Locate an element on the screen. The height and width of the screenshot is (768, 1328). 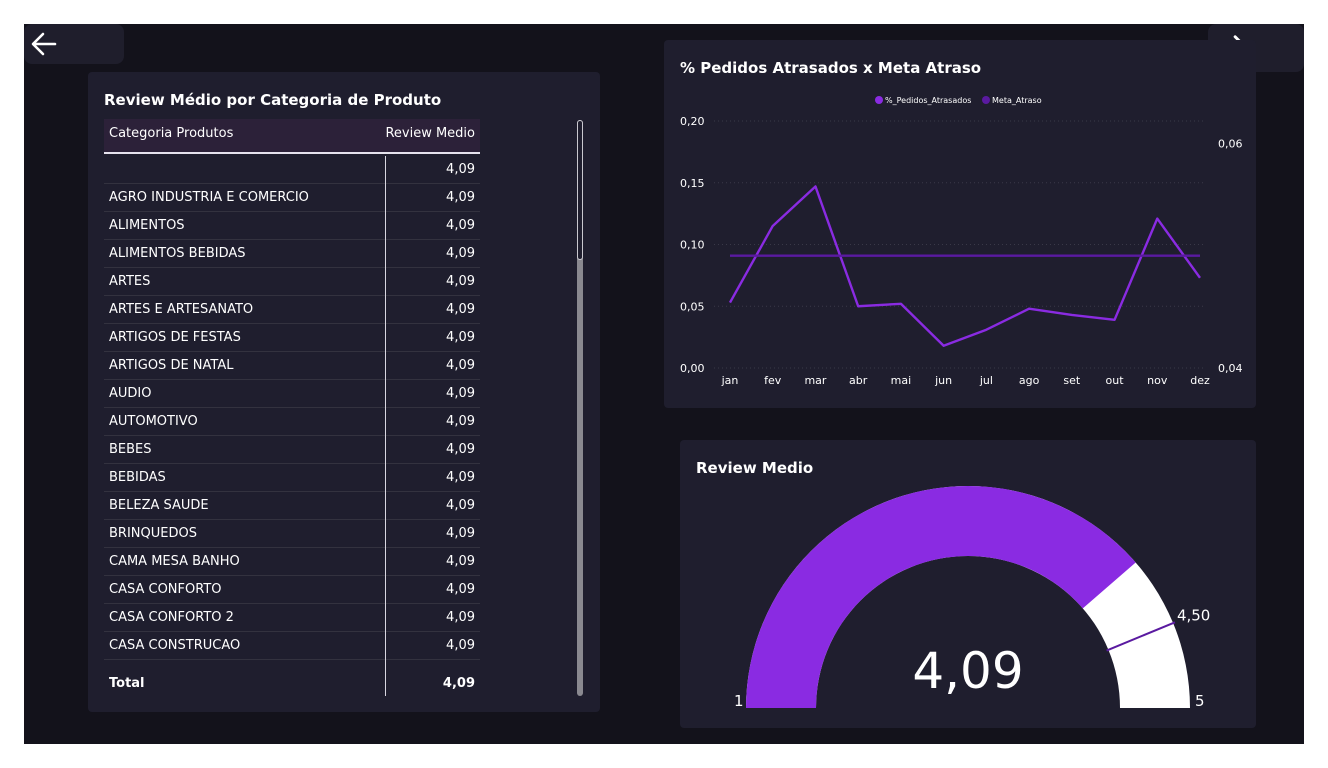
cell-category: CASA CONFORTO 2 is located at coordinates (171, 617).